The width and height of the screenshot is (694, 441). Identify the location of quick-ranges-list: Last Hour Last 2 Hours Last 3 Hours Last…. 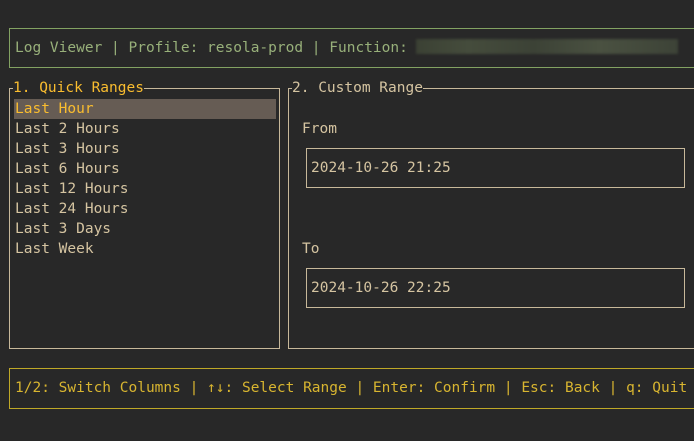
(145, 179).